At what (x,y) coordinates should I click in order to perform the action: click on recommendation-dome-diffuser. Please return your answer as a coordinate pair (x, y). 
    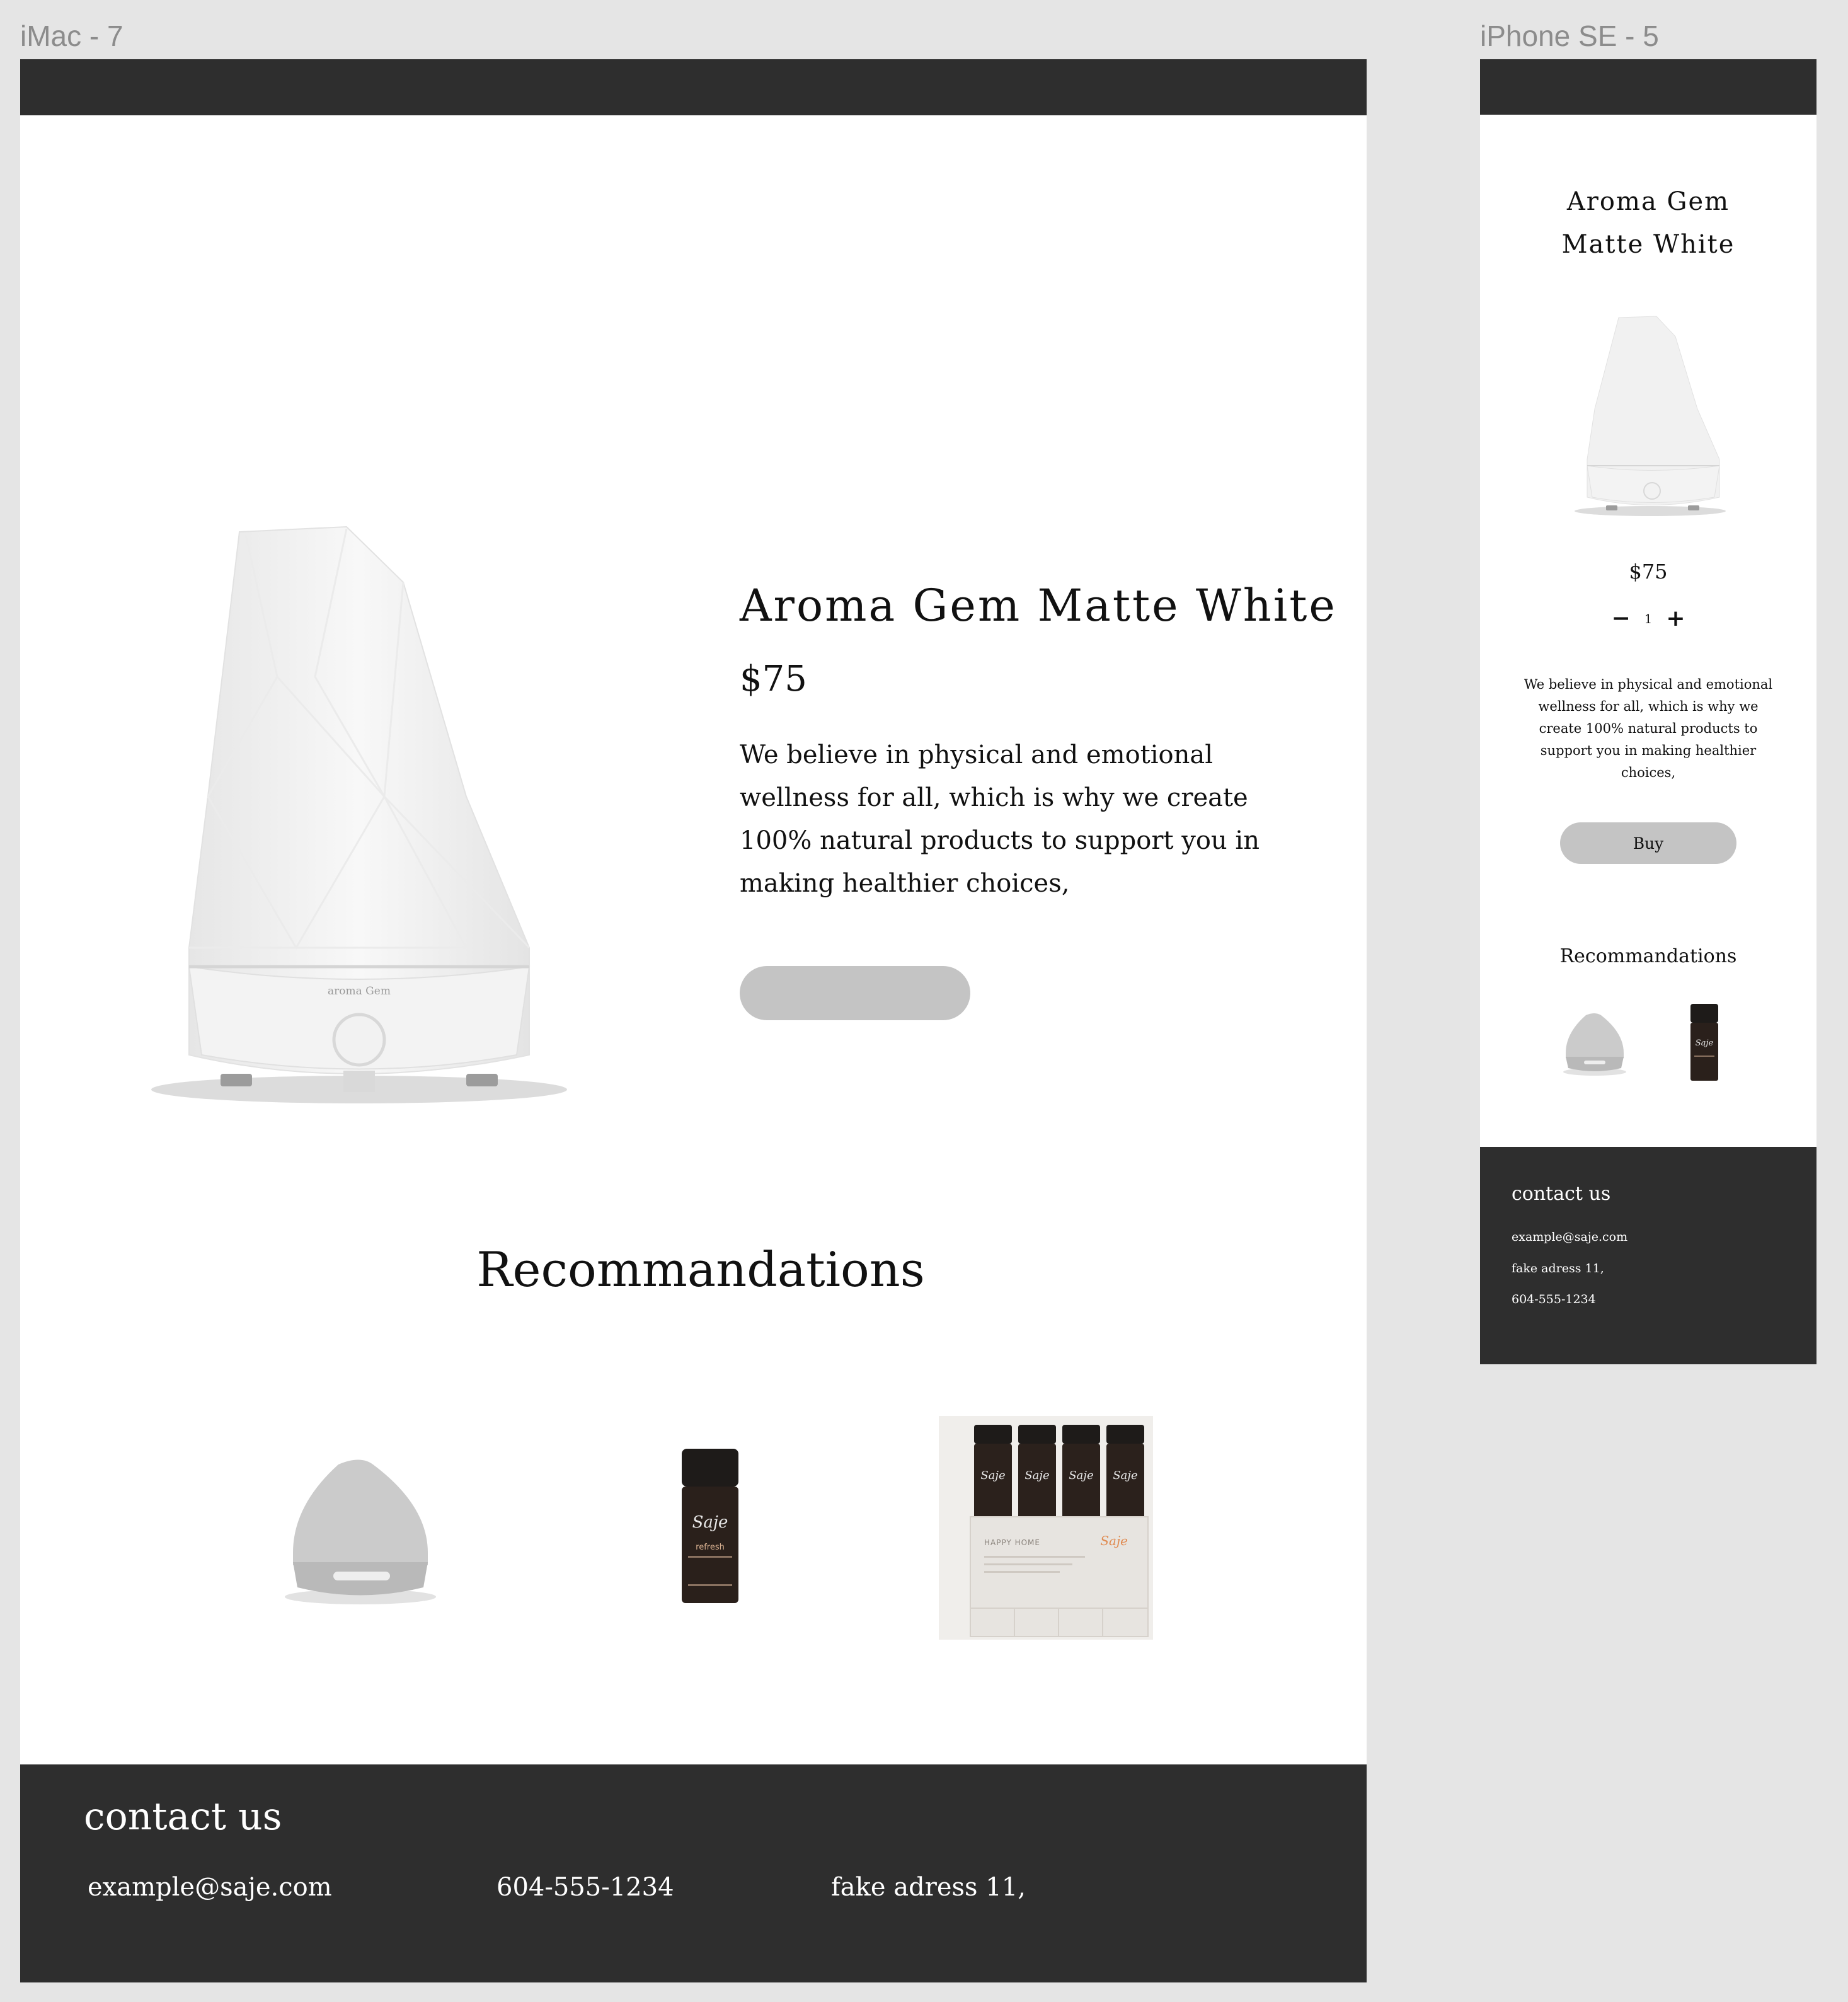
    Looking at the image, I should click on (357, 1527).